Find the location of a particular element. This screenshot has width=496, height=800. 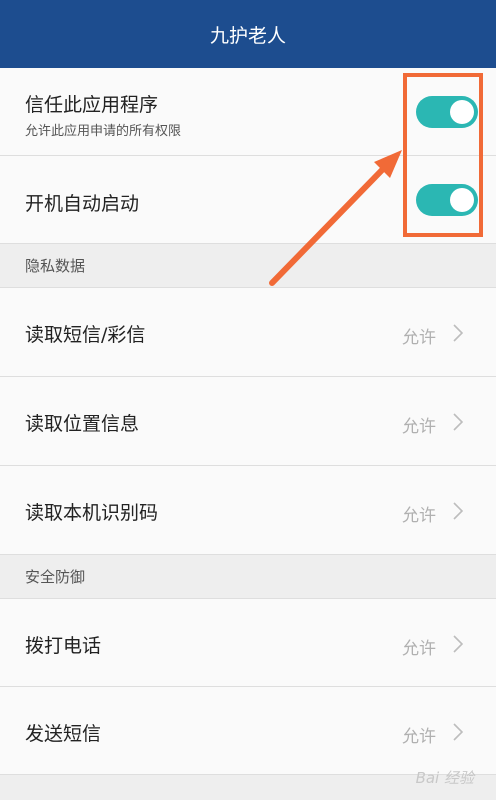

baidu-watermark: Bai 经验 is located at coordinates (444, 778).